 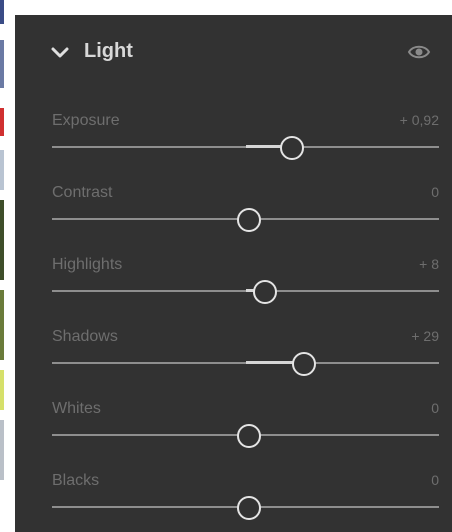 What do you see at coordinates (233, 291) in the screenshot?
I see `slider-row-highlights: Highlights + 8` at bounding box center [233, 291].